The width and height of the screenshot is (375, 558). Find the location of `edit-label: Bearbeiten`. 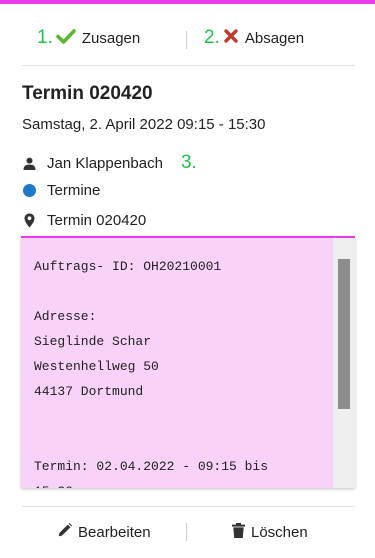

edit-label: Bearbeiten is located at coordinates (114, 532).